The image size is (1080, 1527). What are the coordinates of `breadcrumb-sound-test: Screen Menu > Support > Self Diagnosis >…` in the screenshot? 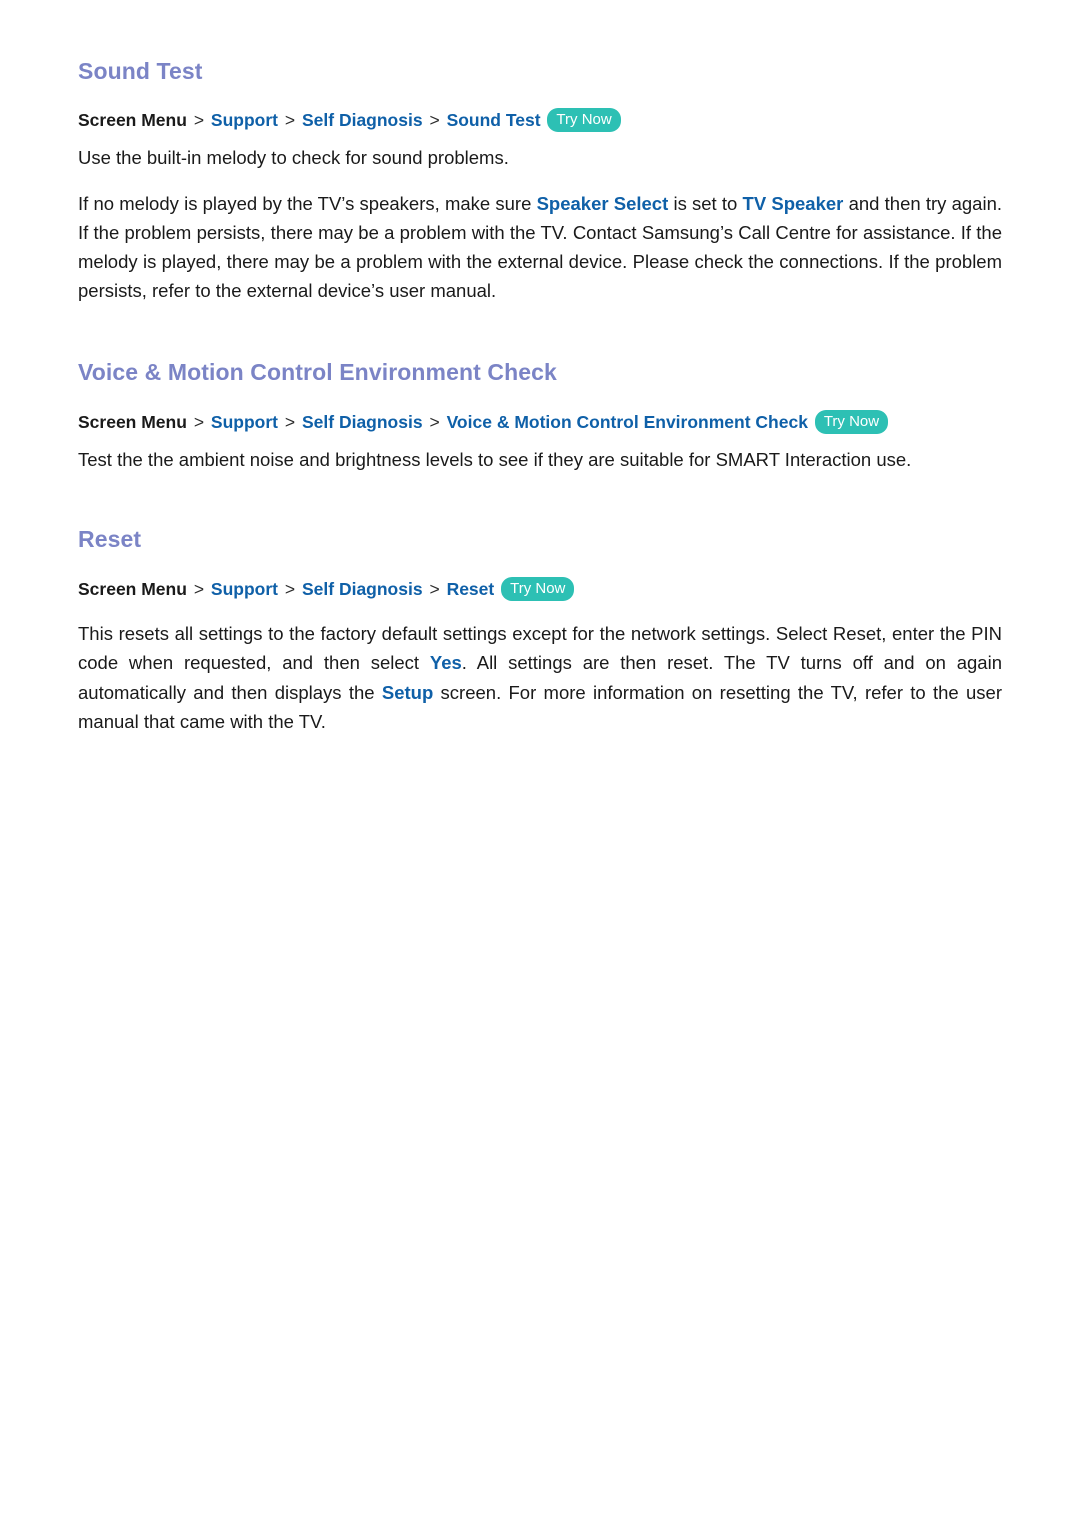 It's located at (540, 119).